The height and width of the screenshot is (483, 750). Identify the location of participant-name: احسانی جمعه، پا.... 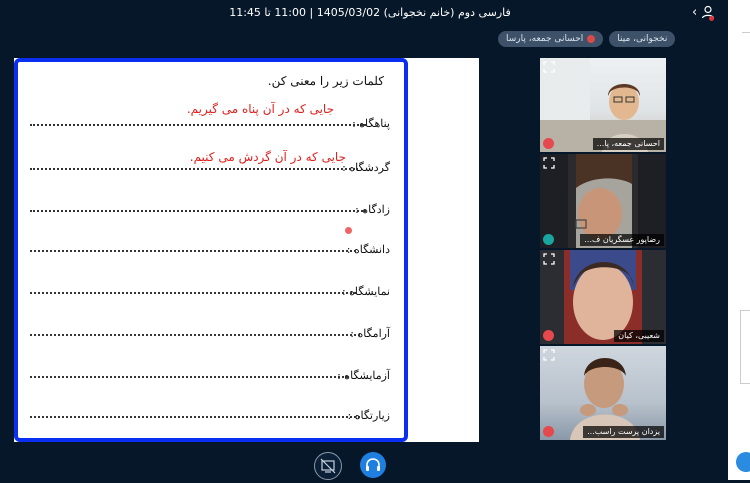
(628, 144).